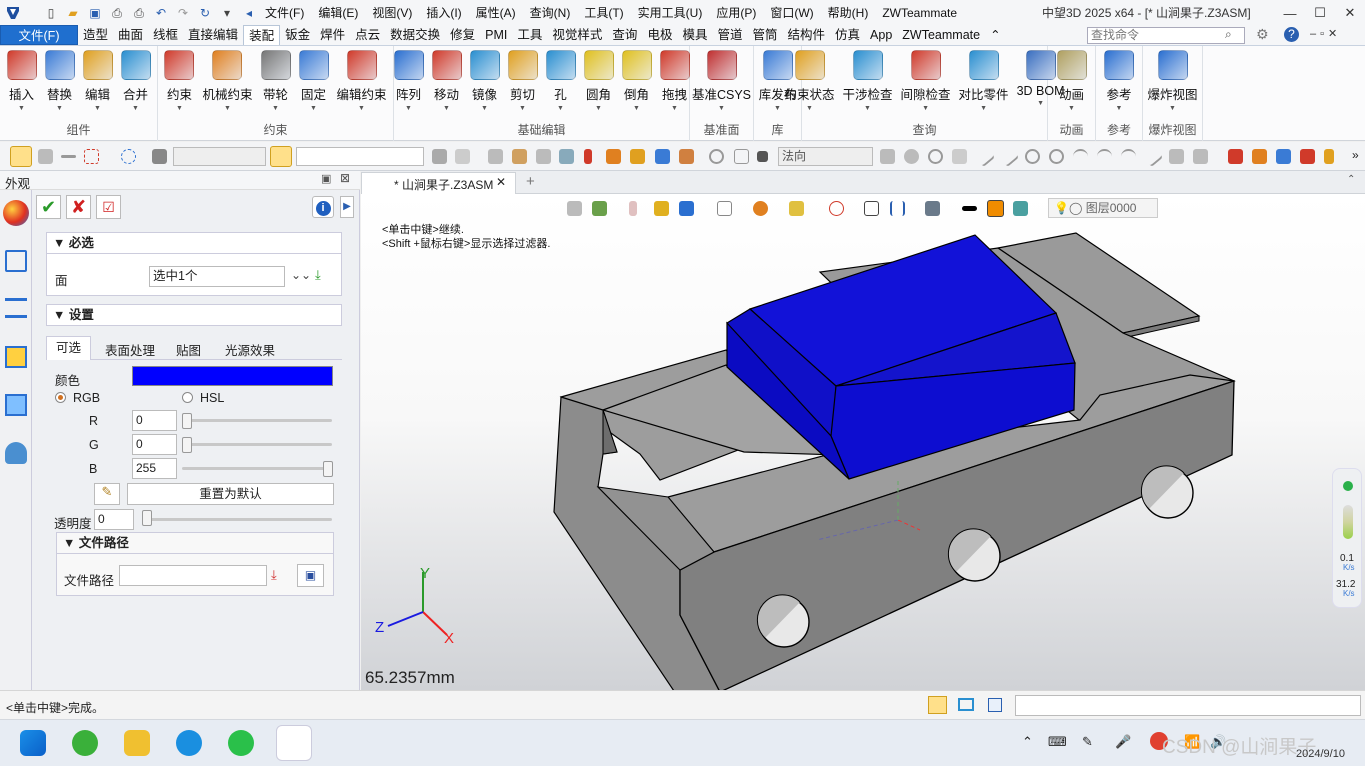 The height and width of the screenshot is (766, 1365). What do you see at coordinates (1350, 13) in the screenshot?
I see `close-window-icon: ✕` at bounding box center [1350, 13].